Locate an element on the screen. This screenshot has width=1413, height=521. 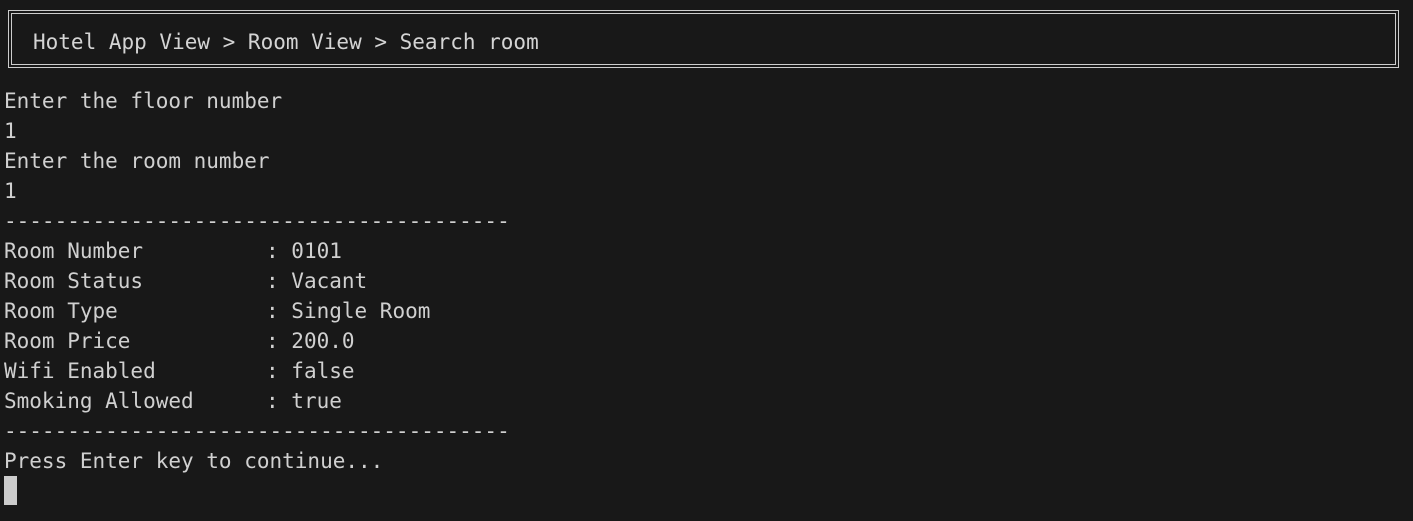
field-row-room-status: Room Status : Vacant is located at coordinates (257, 281).